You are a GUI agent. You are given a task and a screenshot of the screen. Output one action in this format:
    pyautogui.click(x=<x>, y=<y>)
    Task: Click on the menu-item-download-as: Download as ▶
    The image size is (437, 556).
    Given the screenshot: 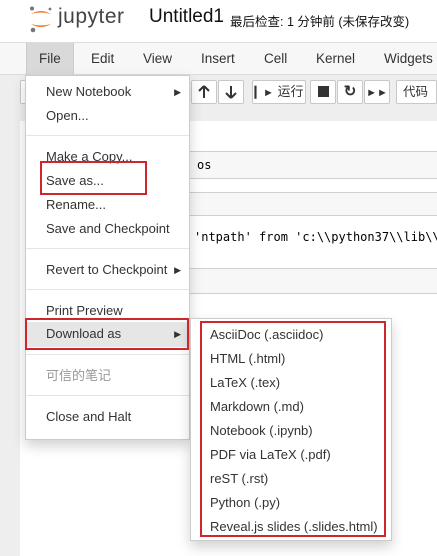 What is the action you would take?
    pyautogui.click(x=107, y=334)
    